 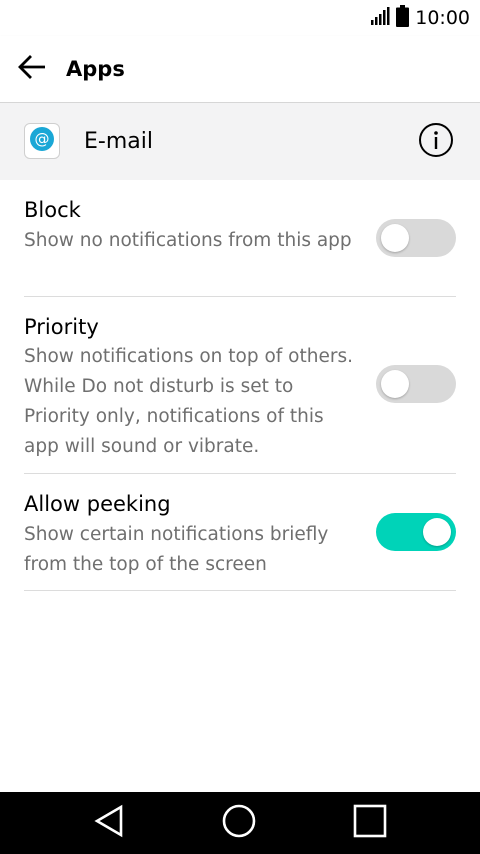 What do you see at coordinates (416, 384) in the screenshot?
I see `priority-toggle` at bounding box center [416, 384].